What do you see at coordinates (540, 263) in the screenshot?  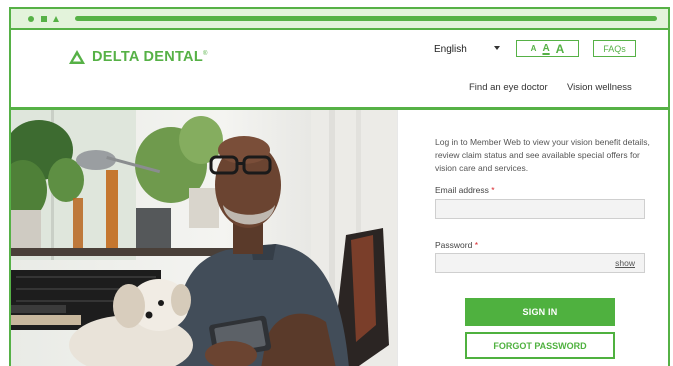 I see `password-field: show` at bounding box center [540, 263].